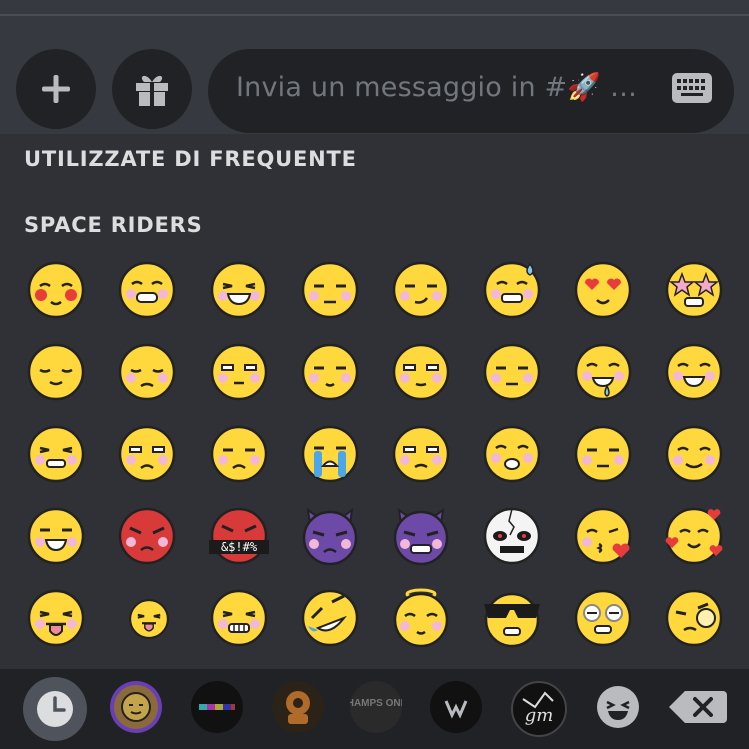  Describe the element at coordinates (330, 536) in the screenshot. I see `emoji-devil-frown` at that location.